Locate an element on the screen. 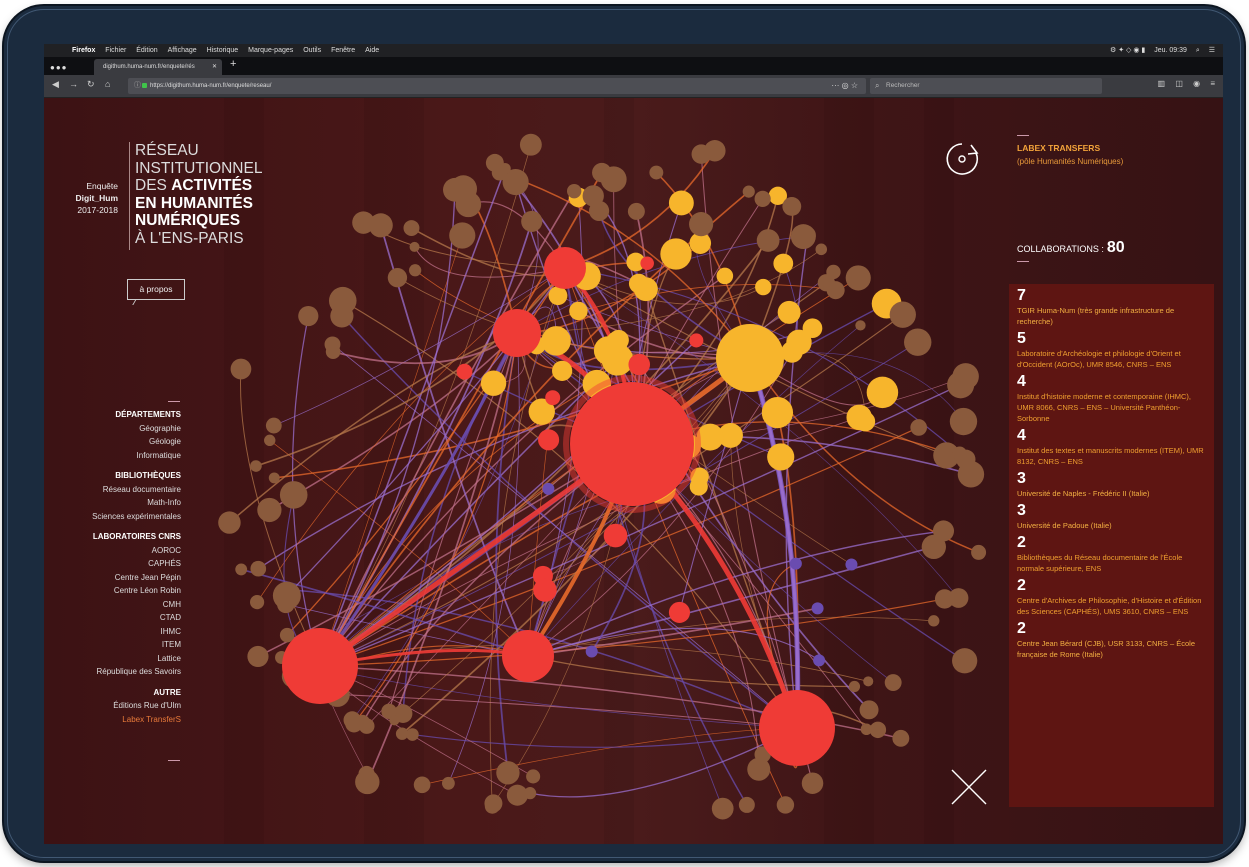  page-actions: ··· ◎ ☆ is located at coordinates (844, 86).